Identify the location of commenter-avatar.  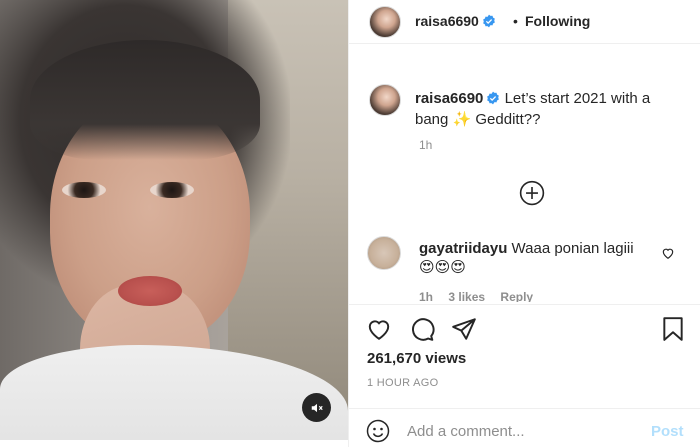
(384, 253).